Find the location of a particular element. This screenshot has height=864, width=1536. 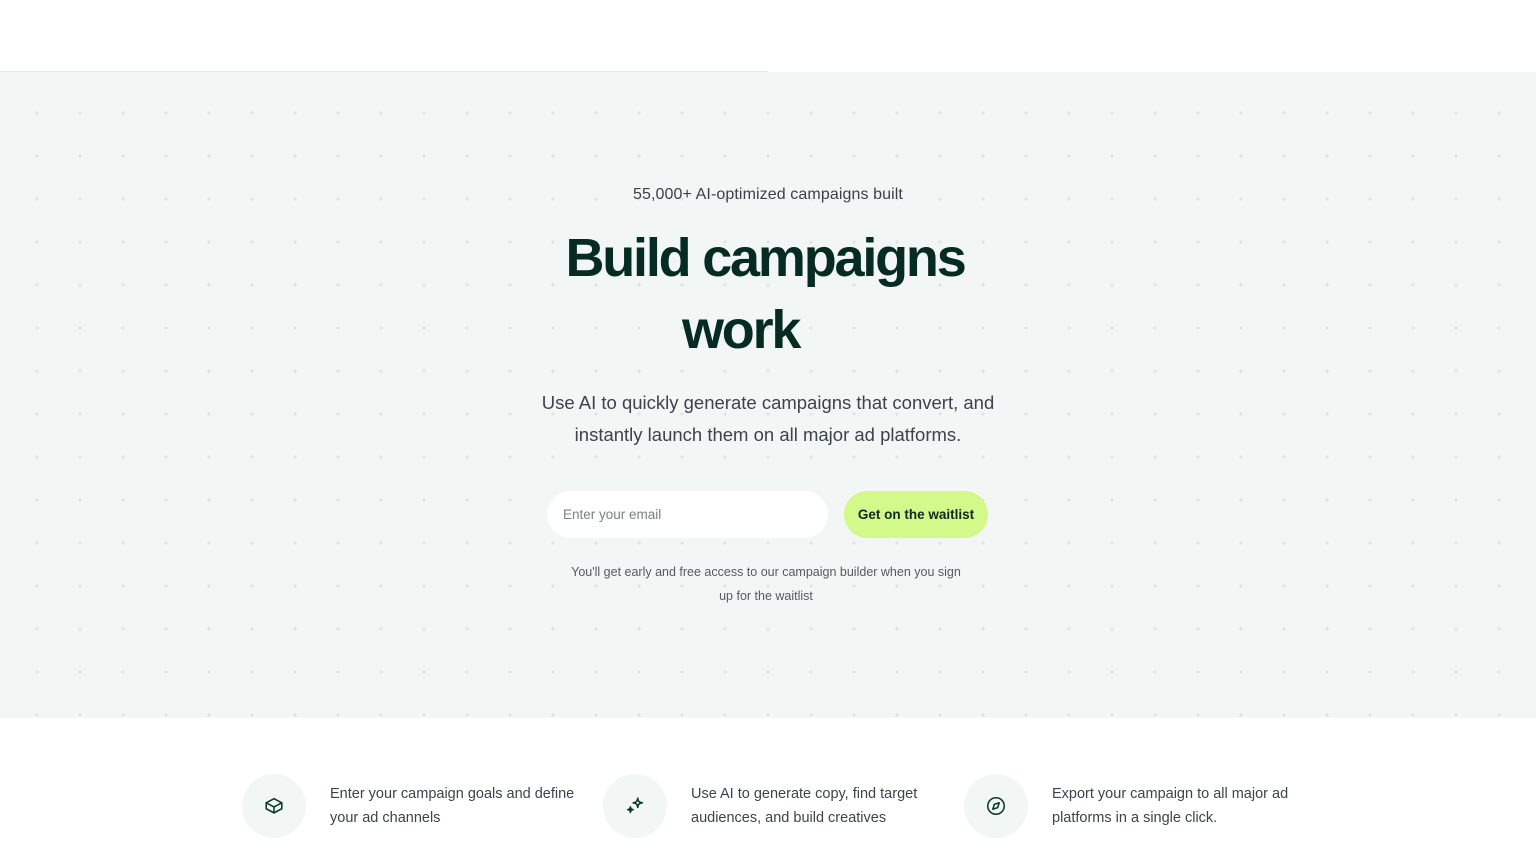

box-icon is located at coordinates (274, 805).